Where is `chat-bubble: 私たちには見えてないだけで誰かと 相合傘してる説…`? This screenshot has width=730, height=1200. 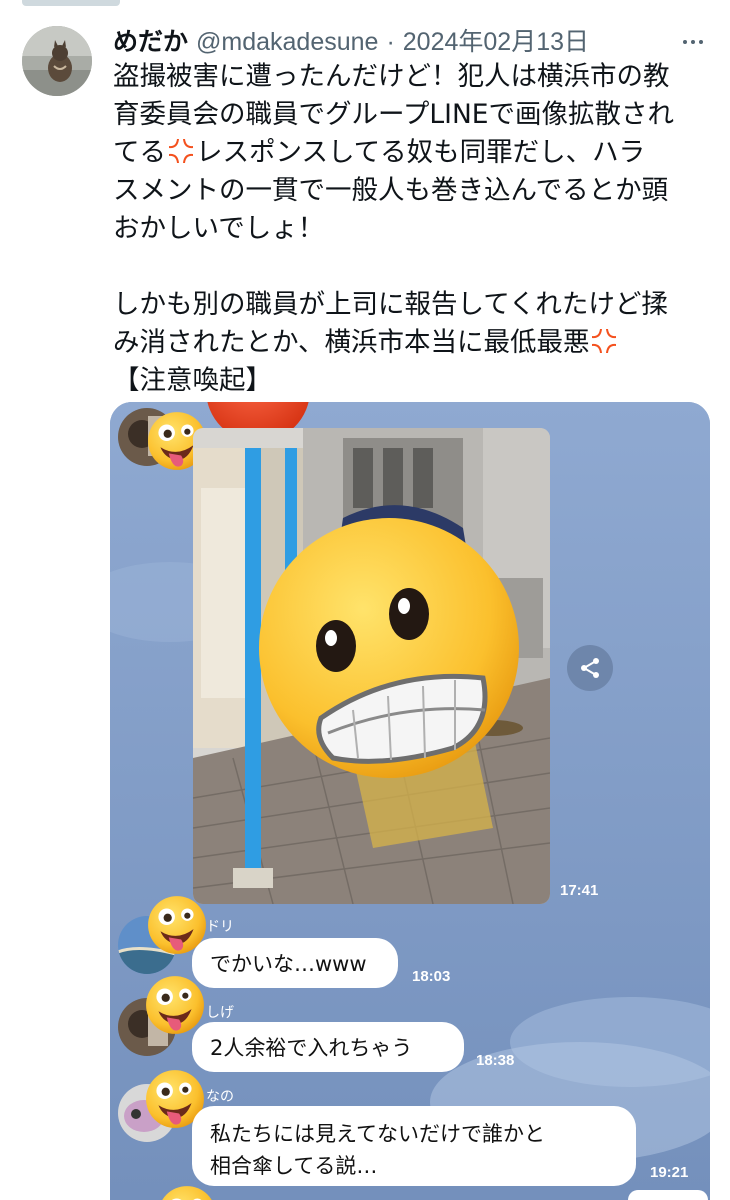 chat-bubble: 私たちには見えてないだけで誰かと 相合傘してる説… is located at coordinates (414, 1146).